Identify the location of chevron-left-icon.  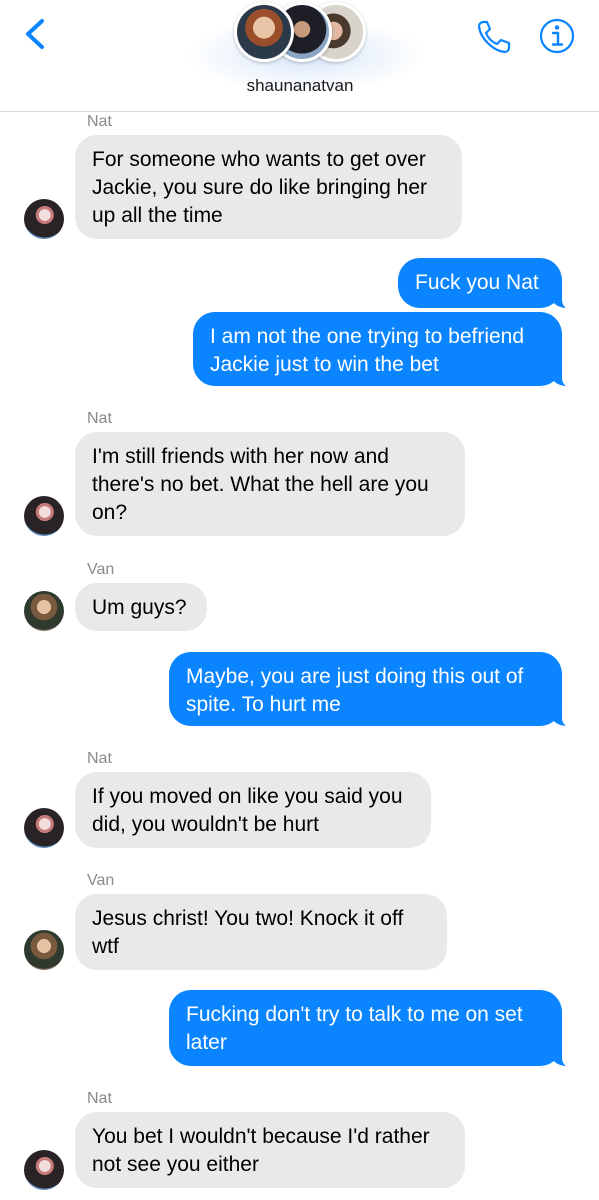
(35, 34).